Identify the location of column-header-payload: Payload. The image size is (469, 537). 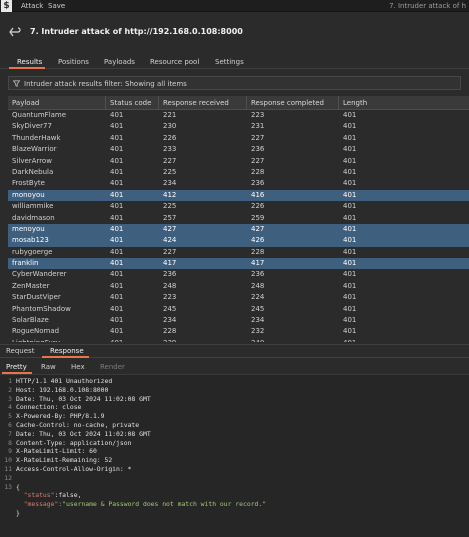
(57, 103).